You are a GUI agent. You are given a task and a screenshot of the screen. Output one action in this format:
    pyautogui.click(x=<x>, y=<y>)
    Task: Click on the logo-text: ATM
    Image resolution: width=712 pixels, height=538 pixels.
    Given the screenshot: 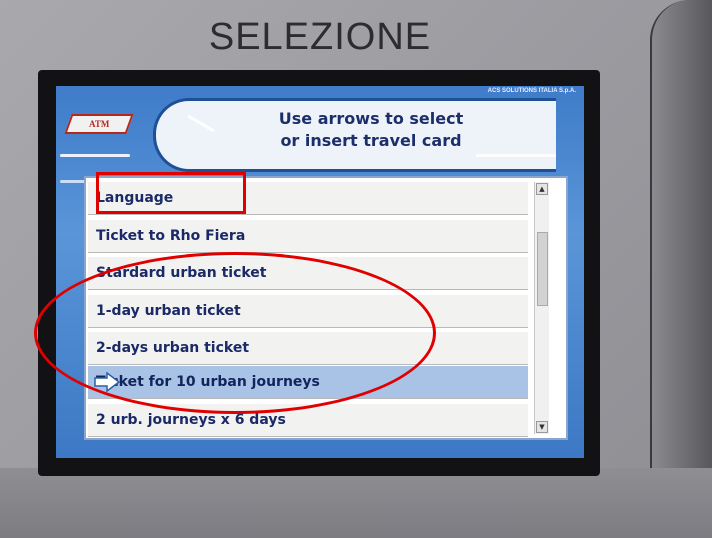 What is the action you would take?
    pyautogui.click(x=99, y=124)
    